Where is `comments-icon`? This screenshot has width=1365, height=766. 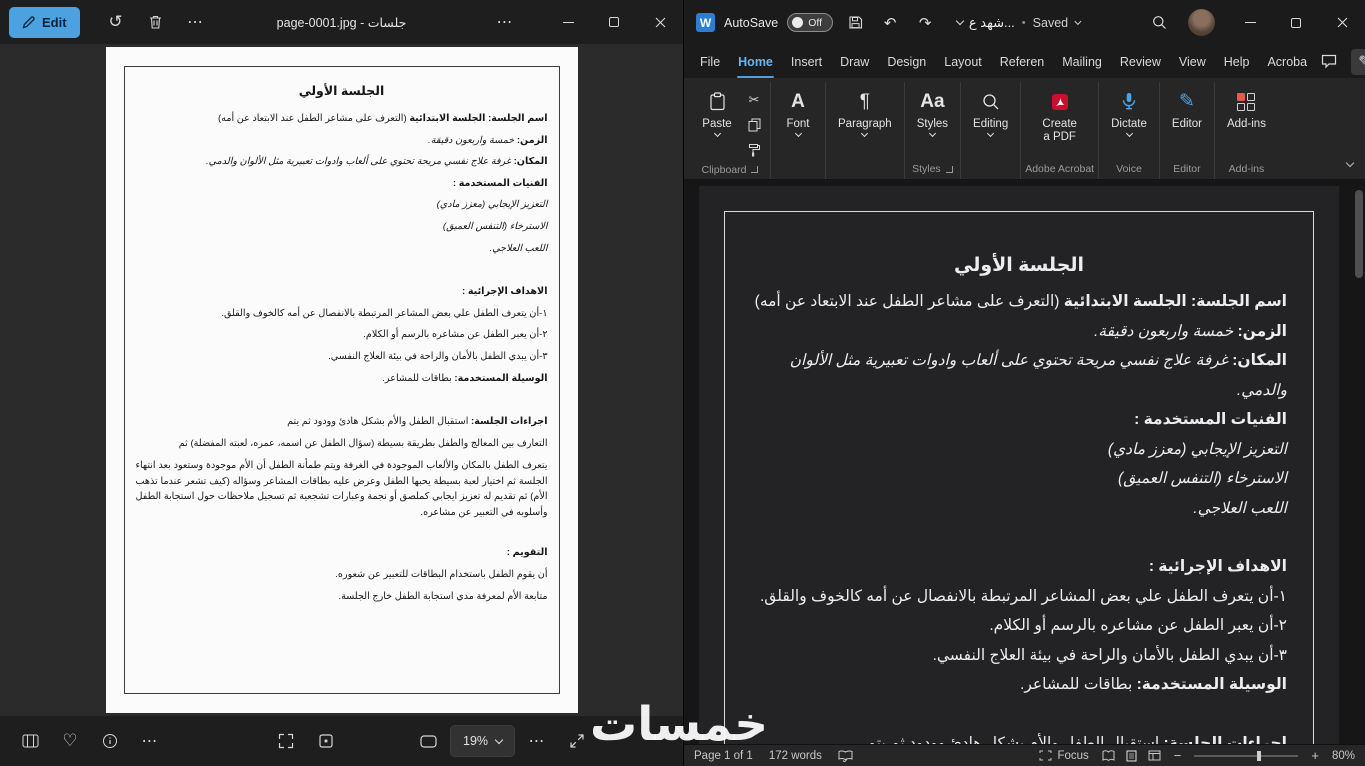
comments-icon is located at coordinates (1329, 62).